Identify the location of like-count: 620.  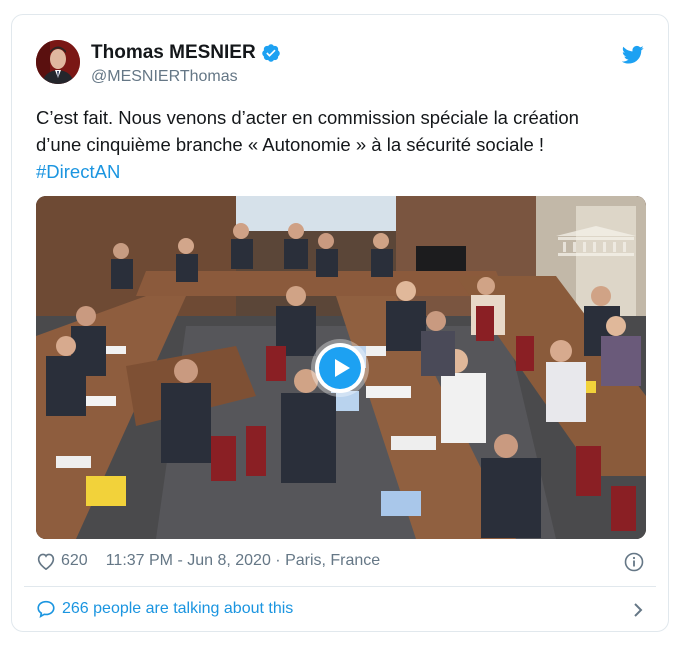
(74, 560).